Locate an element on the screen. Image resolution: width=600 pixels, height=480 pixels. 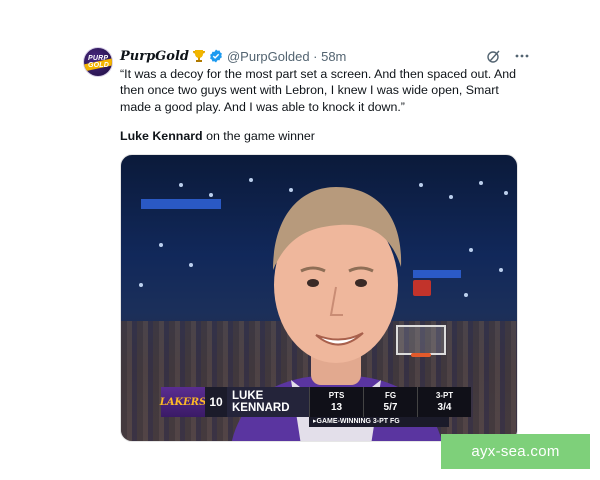
stat-columns: PTS 13 FG 5/7 3-PT 3/4 is located at coordinates (390, 402).